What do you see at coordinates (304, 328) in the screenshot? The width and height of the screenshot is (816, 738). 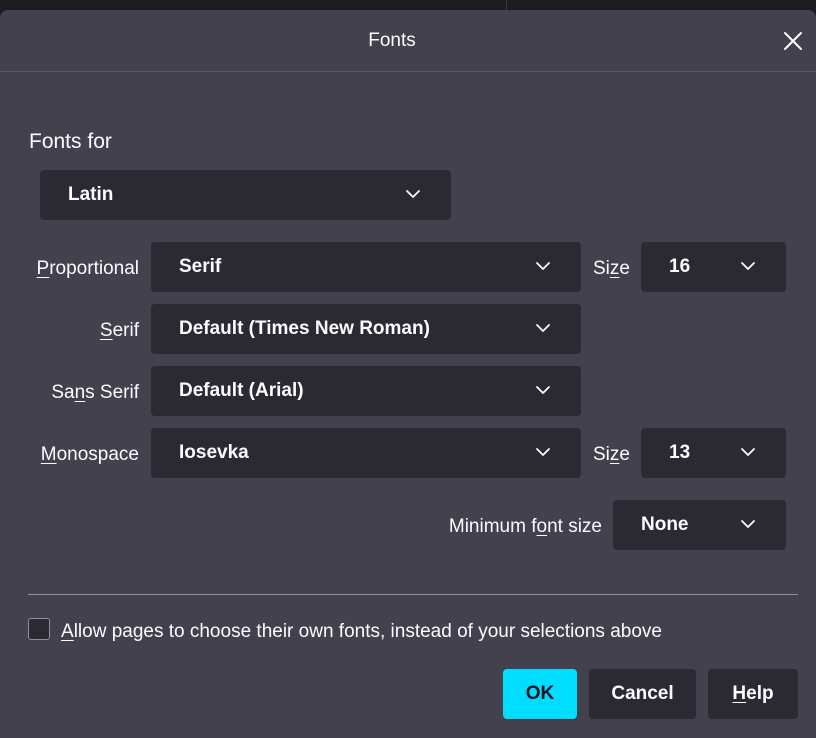 I see `serif-select-value: Default (Times New Roman)` at bounding box center [304, 328].